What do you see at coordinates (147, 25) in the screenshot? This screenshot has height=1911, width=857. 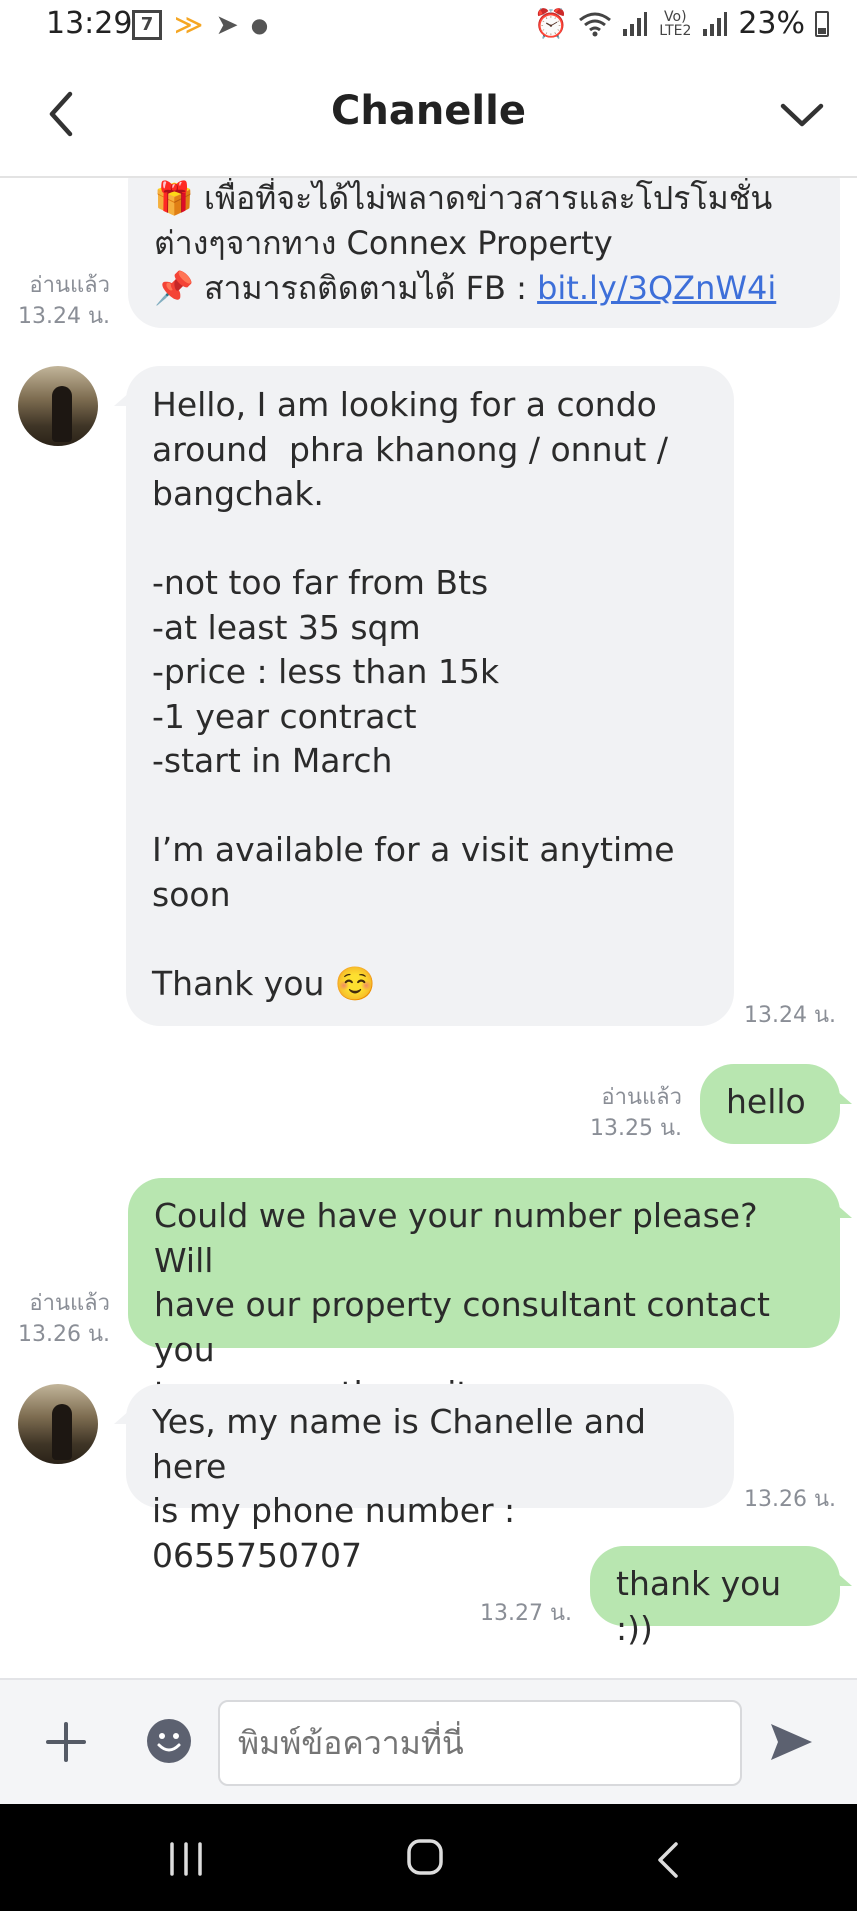 I see `seven-eleven-app-icon: 7` at bounding box center [147, 25].